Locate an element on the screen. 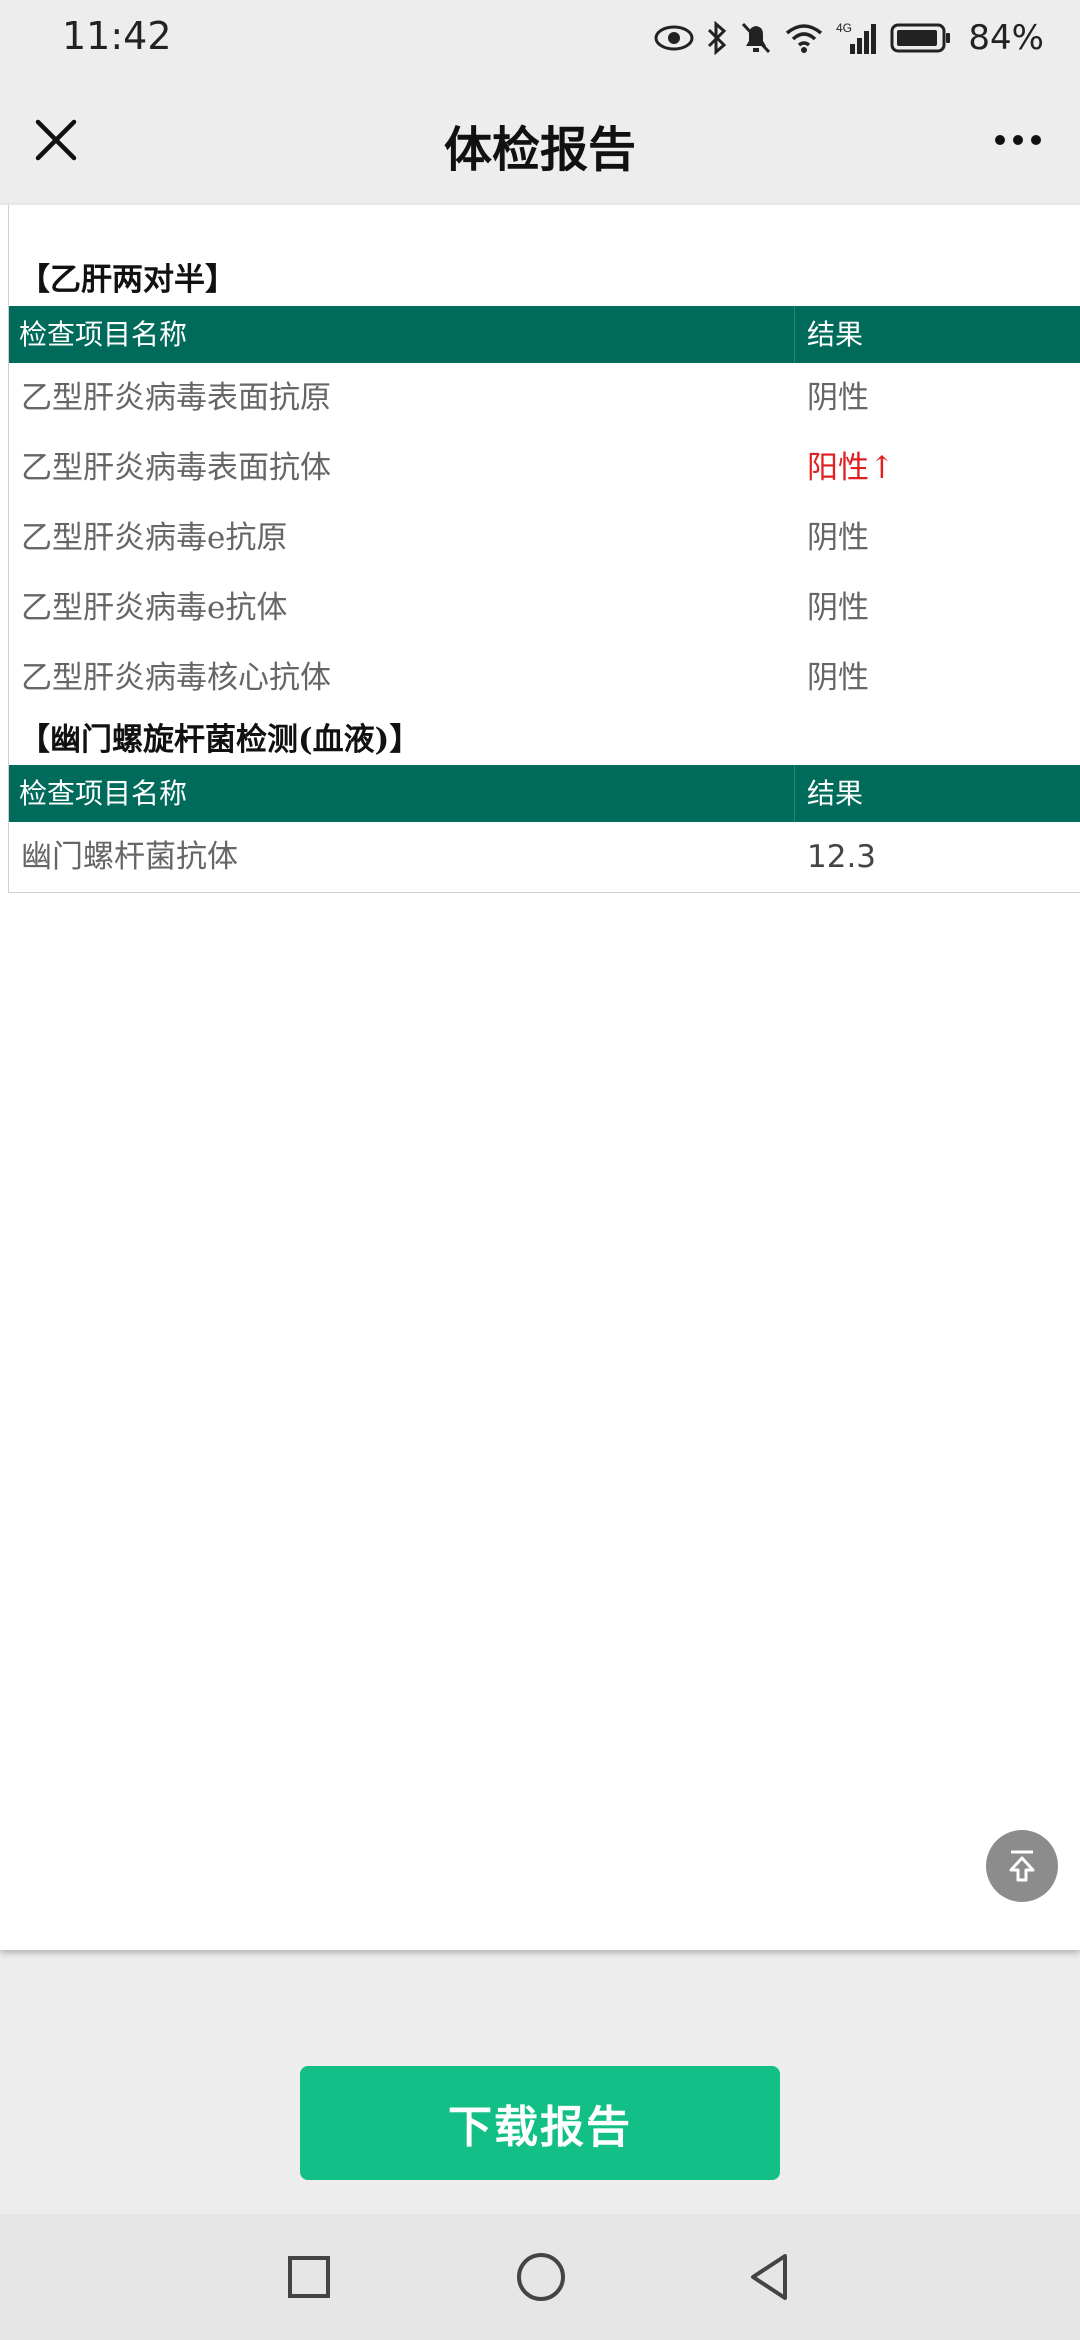 Image resolution: width=1080 pixels, height=2340 pixels. item-name: 乙型肝炎病毒核心抗体 is located at coordinates (176, 678).